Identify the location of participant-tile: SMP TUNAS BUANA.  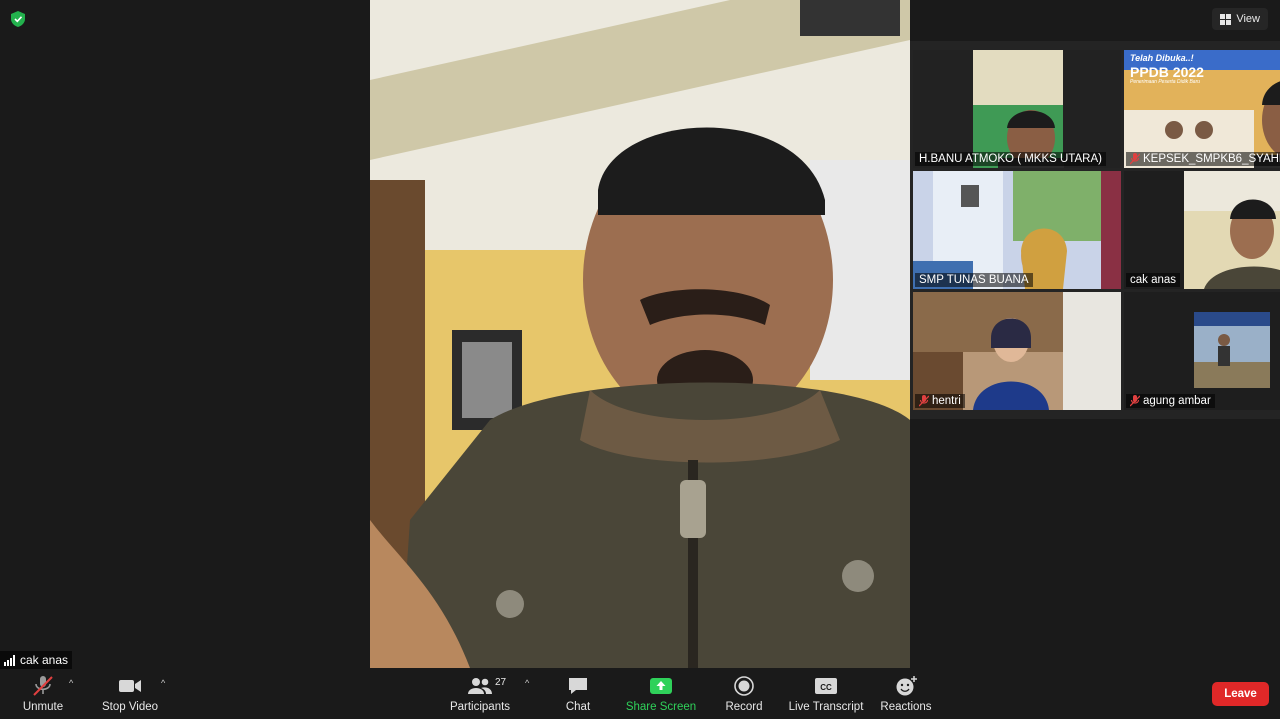
(1017, 230).